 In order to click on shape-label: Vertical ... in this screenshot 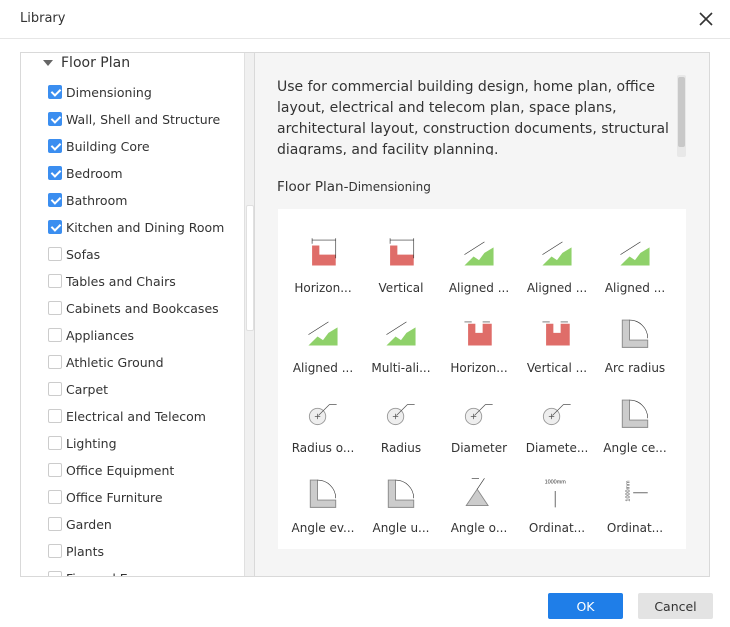, I will do `click(557, 368)`.